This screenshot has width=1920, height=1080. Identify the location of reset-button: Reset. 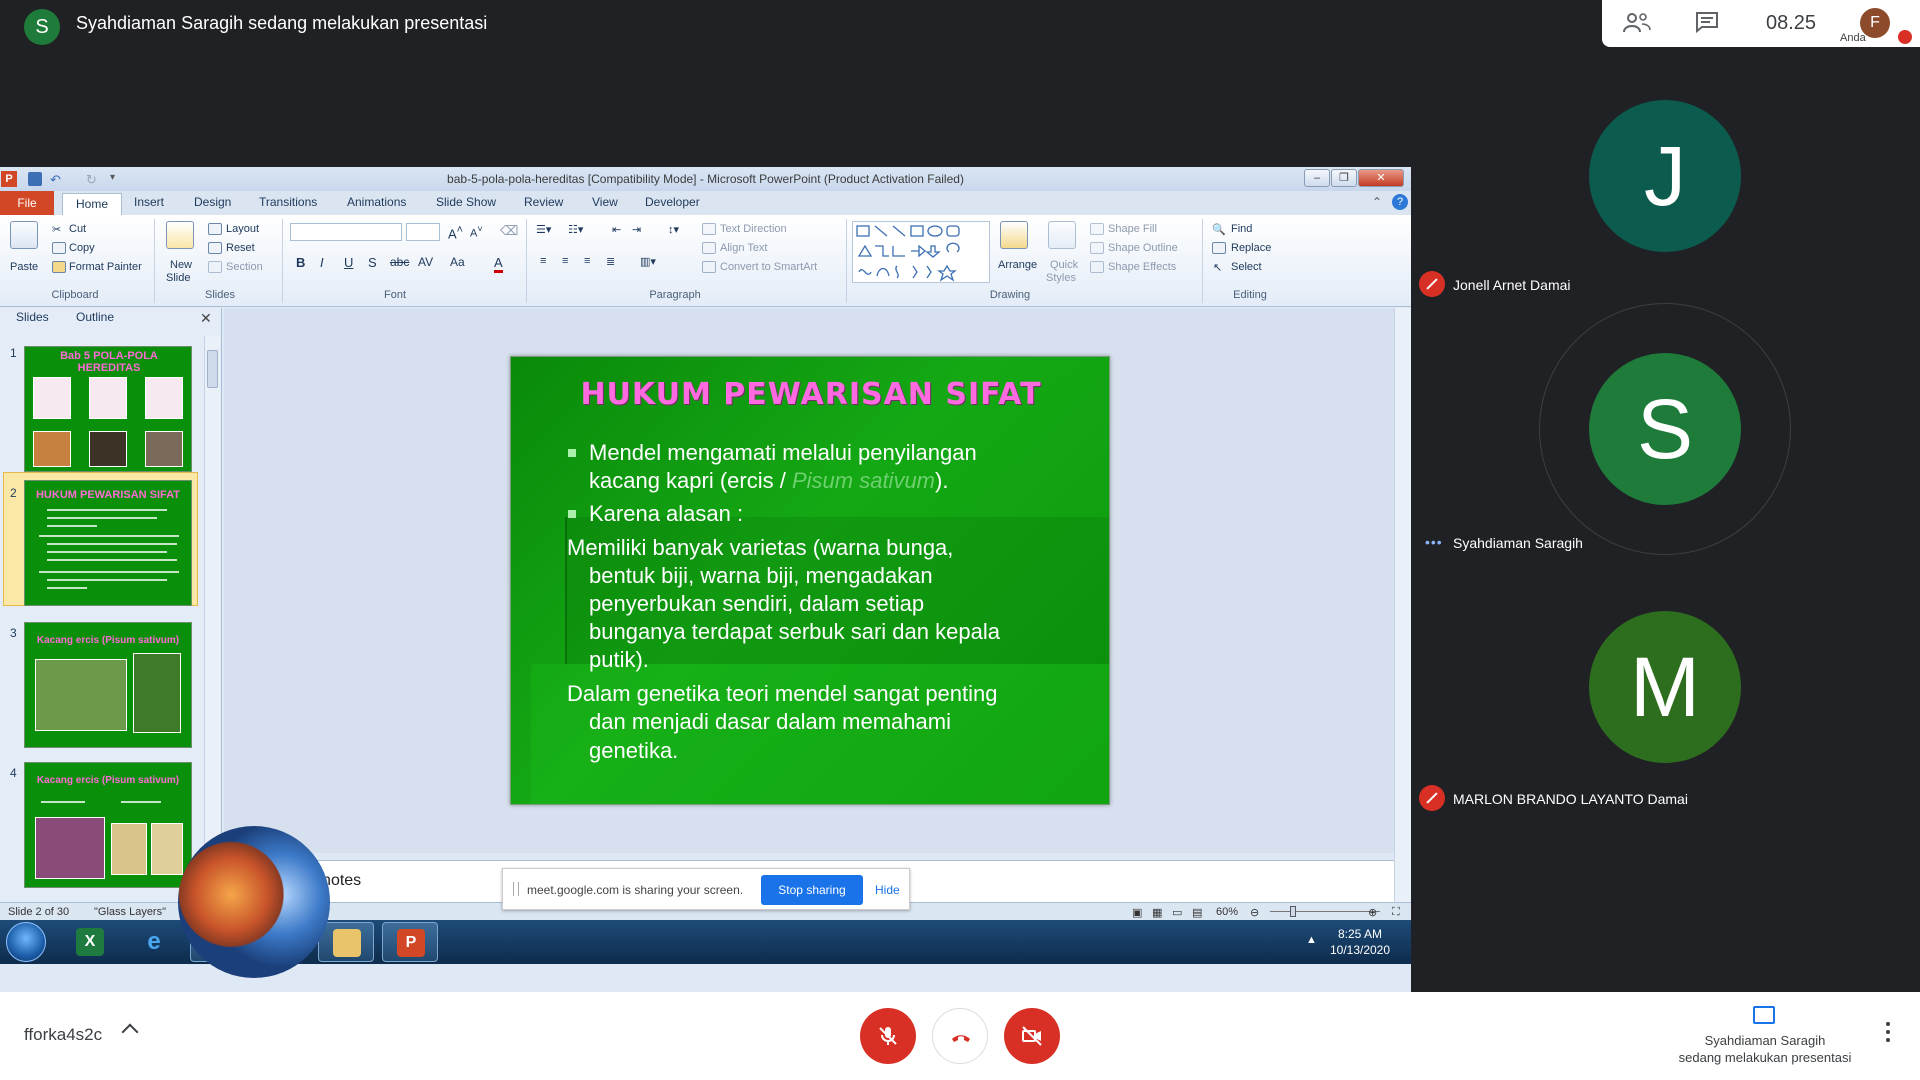
(240, 248).